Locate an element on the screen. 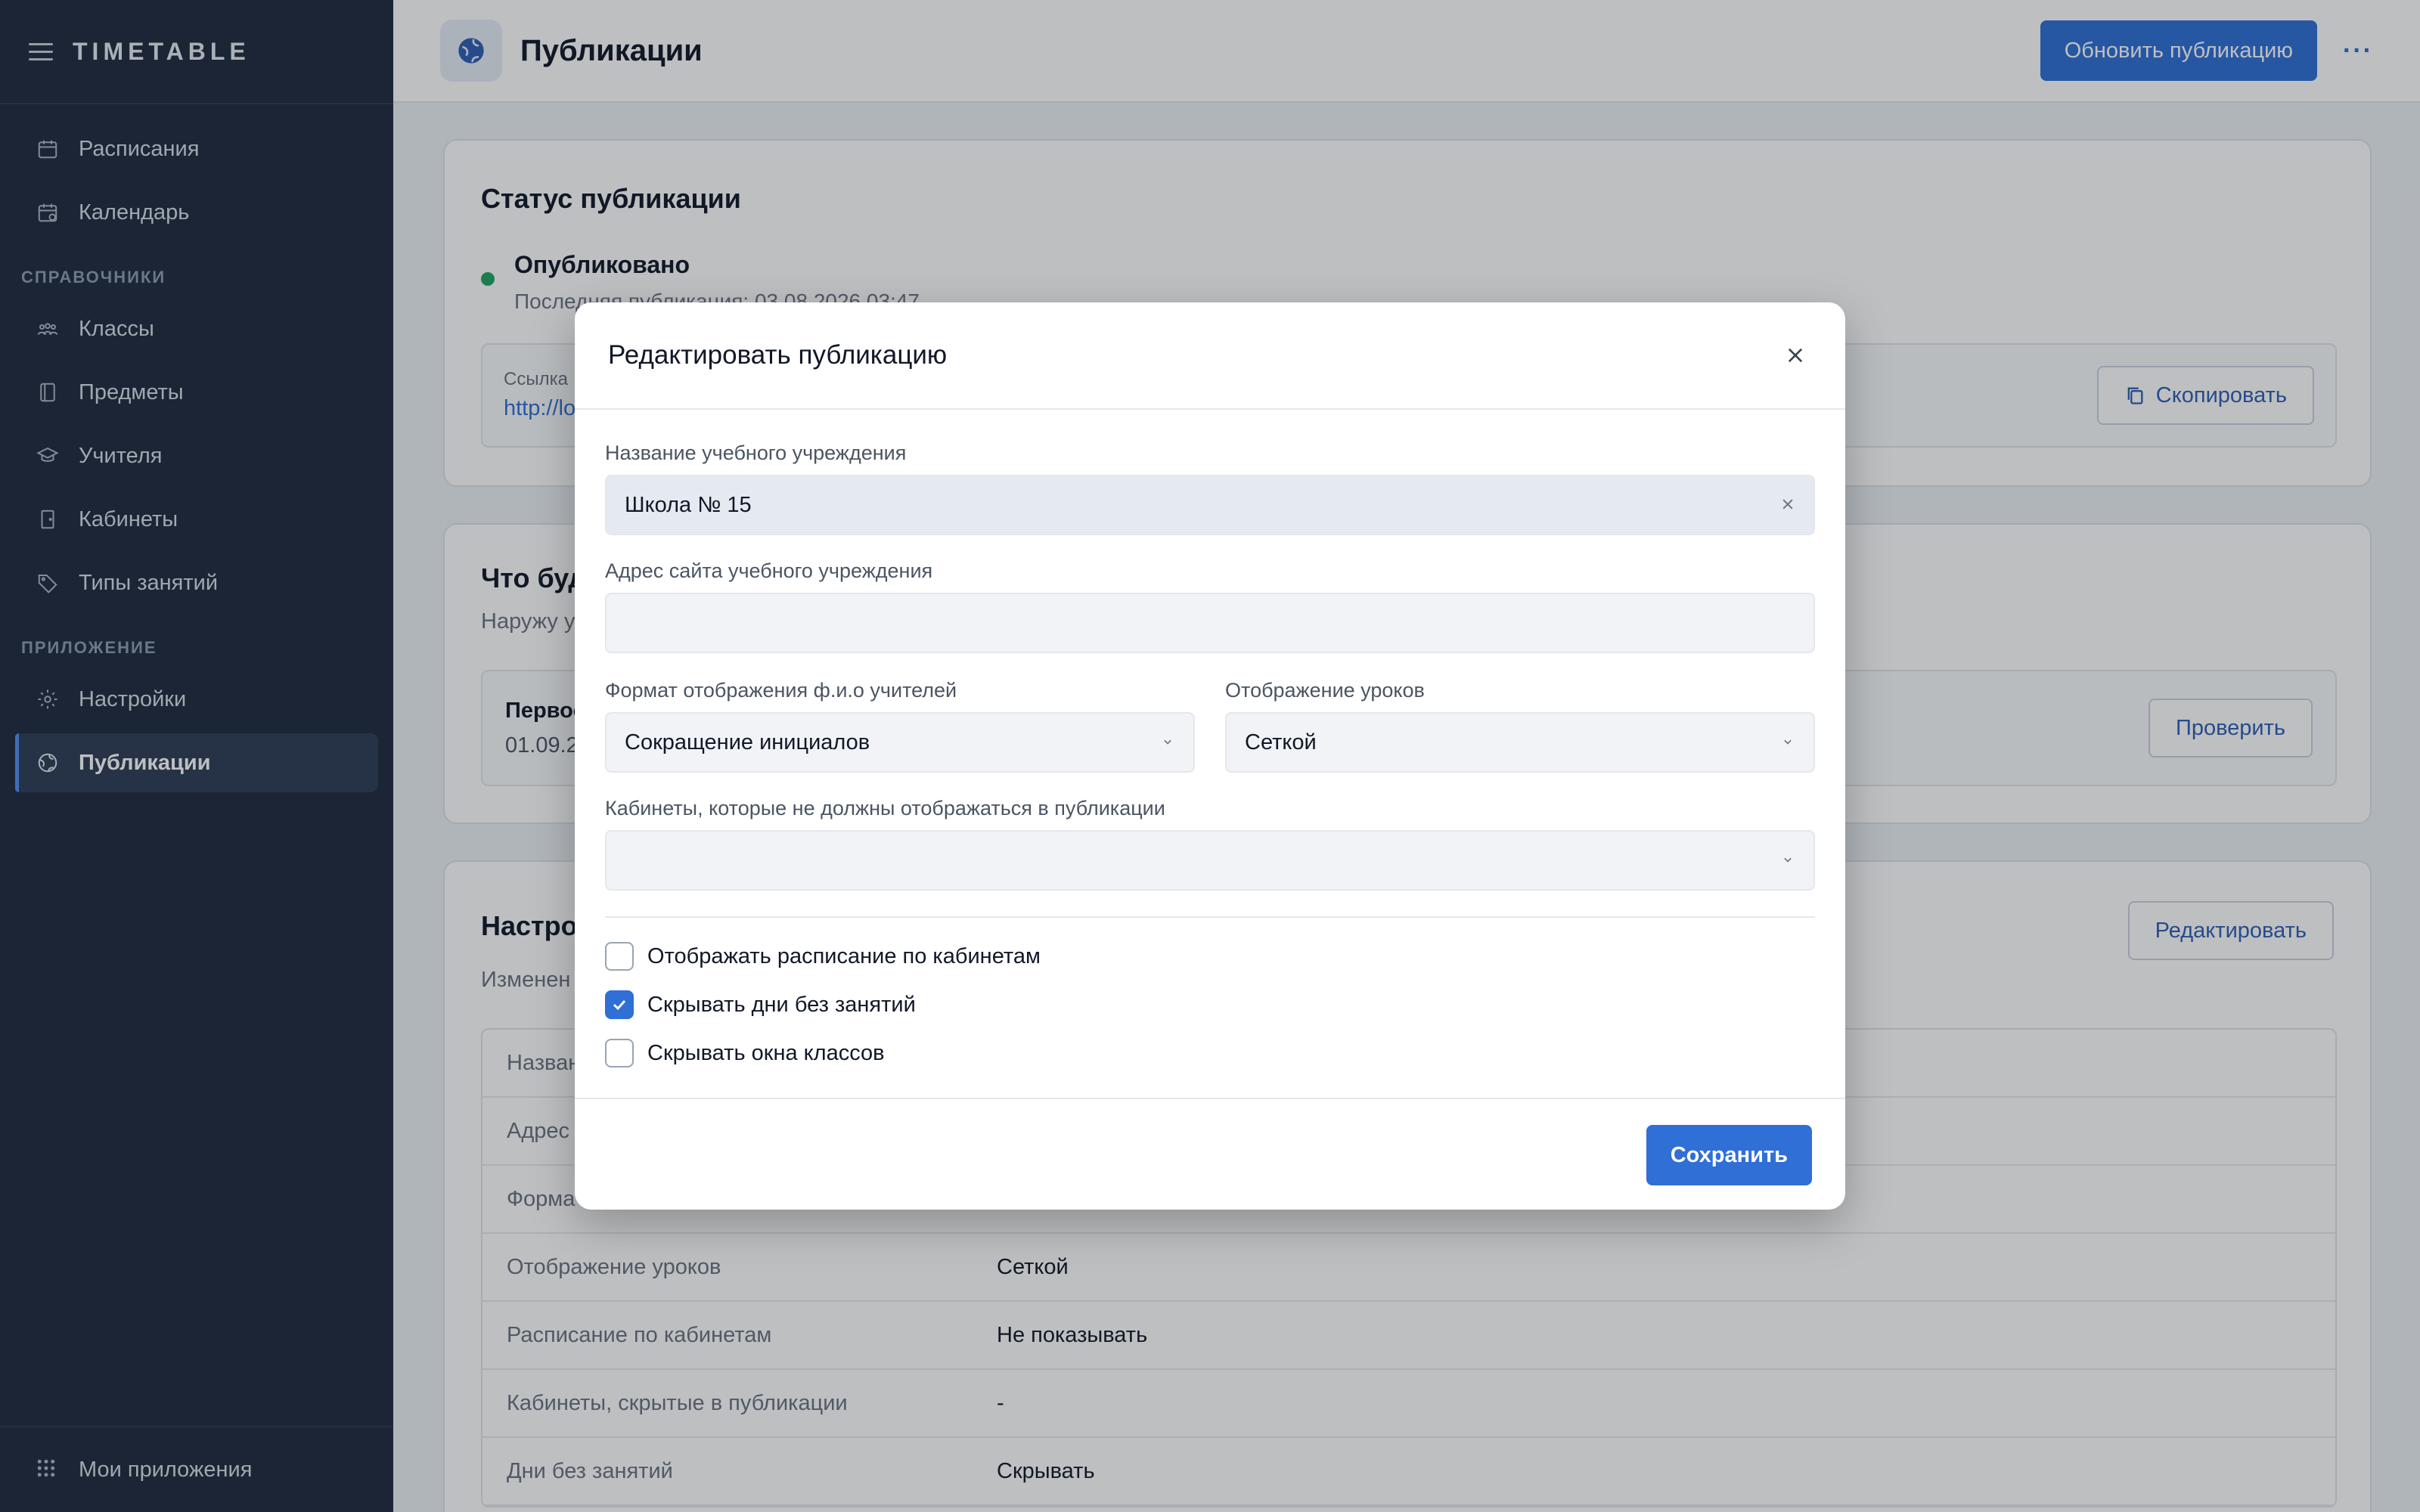 The width and height of the screenshot is (2420, 1512). institution-name-value: Школа № 15 is located at coordinates (688, 504).